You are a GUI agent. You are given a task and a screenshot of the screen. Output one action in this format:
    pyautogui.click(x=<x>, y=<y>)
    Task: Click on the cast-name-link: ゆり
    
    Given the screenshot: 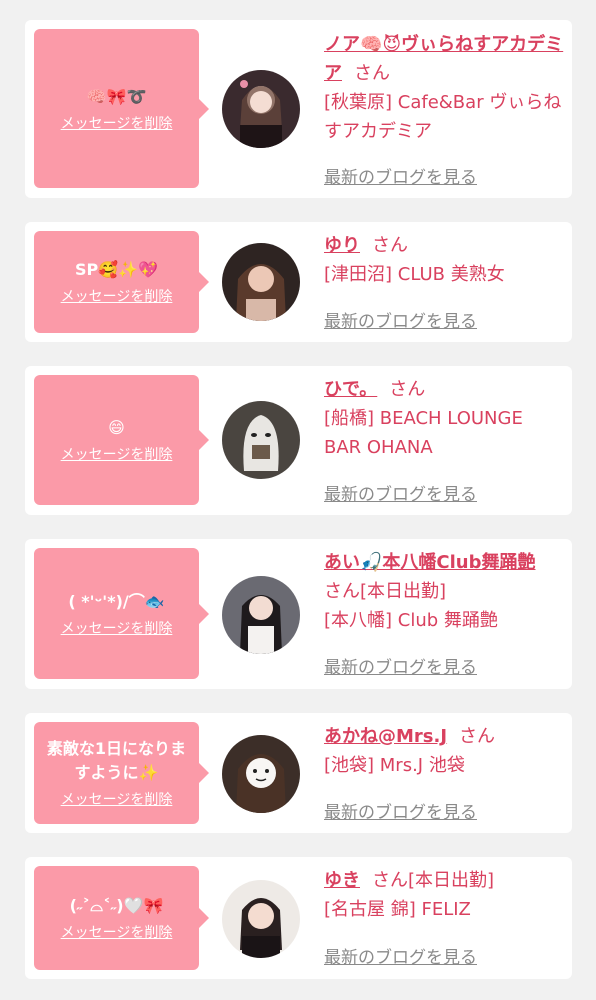 What is the action you would take?
    pyautogui.click(x=342, y=245)
    